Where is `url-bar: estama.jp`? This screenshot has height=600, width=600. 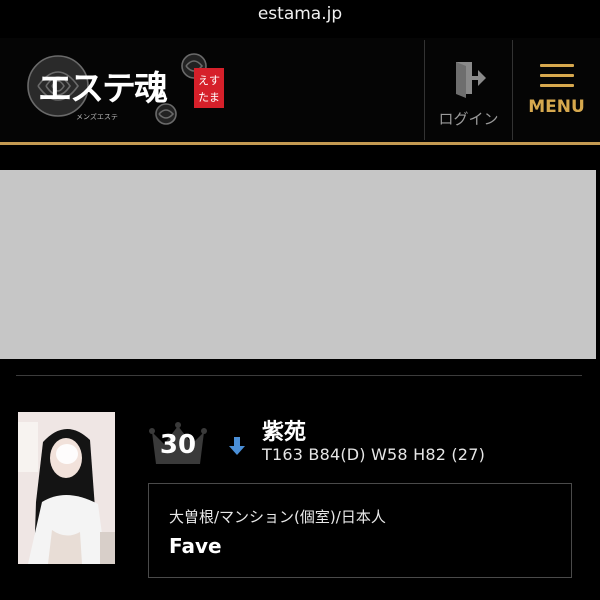 url-bar: estama.jp is located at coordinates (300, 14).